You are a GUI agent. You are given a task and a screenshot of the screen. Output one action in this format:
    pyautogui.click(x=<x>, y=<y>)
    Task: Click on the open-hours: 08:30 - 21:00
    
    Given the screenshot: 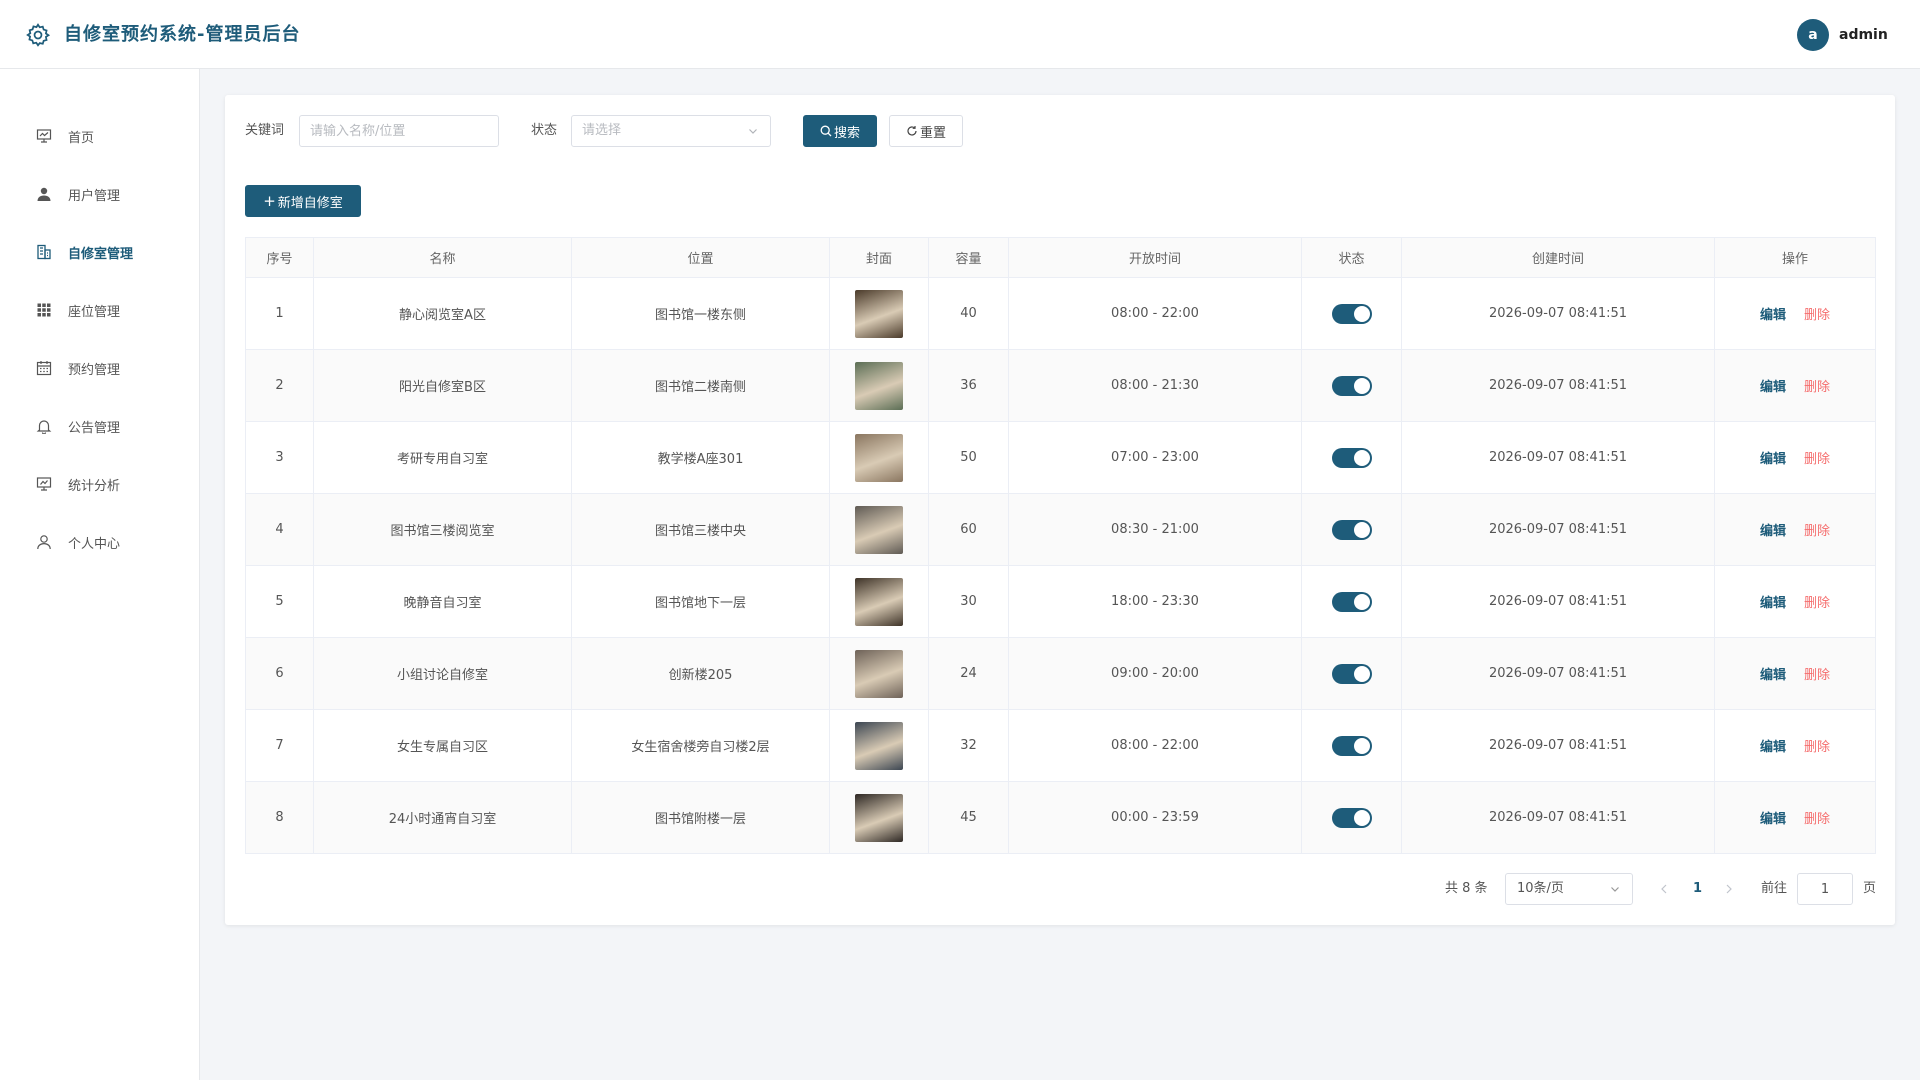 What is the action you would take?
    pyautogui.click(x=1155, y=529)
    